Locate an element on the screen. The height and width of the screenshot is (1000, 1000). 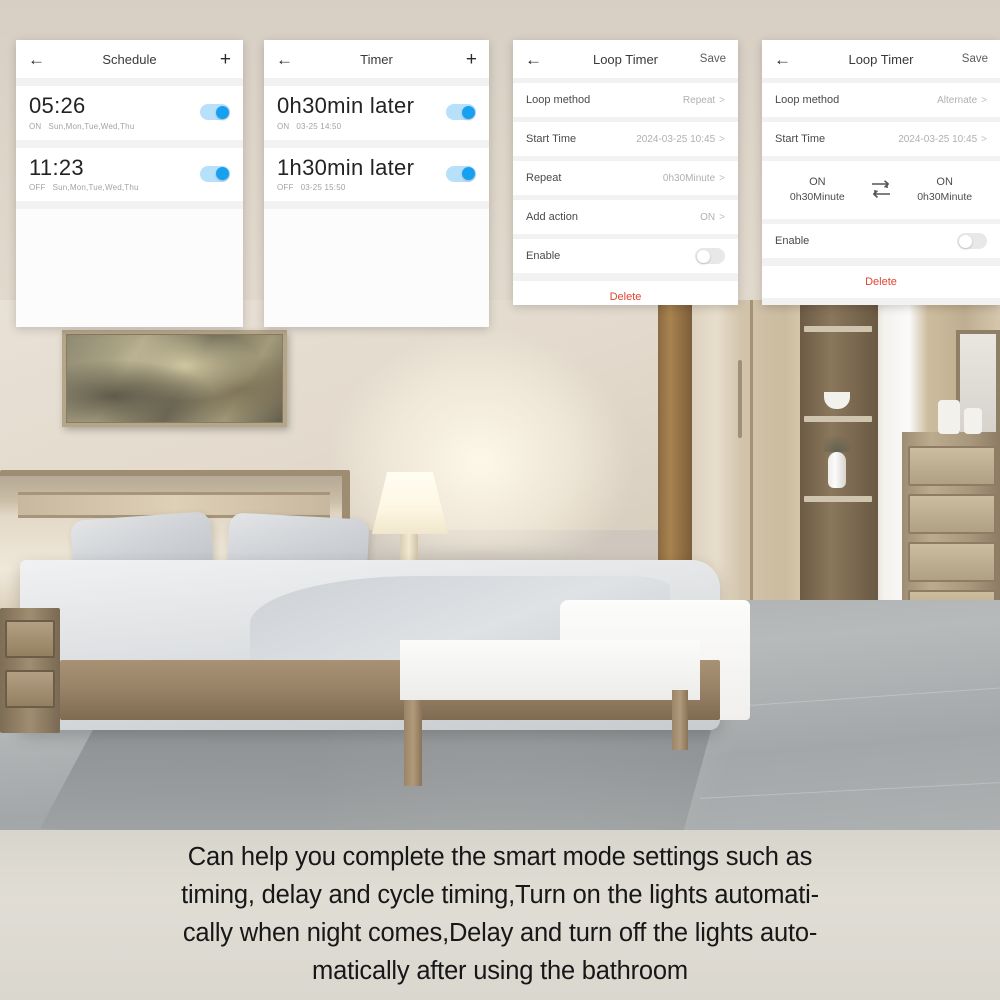
painting-mat is located at coordinates (174, 378).